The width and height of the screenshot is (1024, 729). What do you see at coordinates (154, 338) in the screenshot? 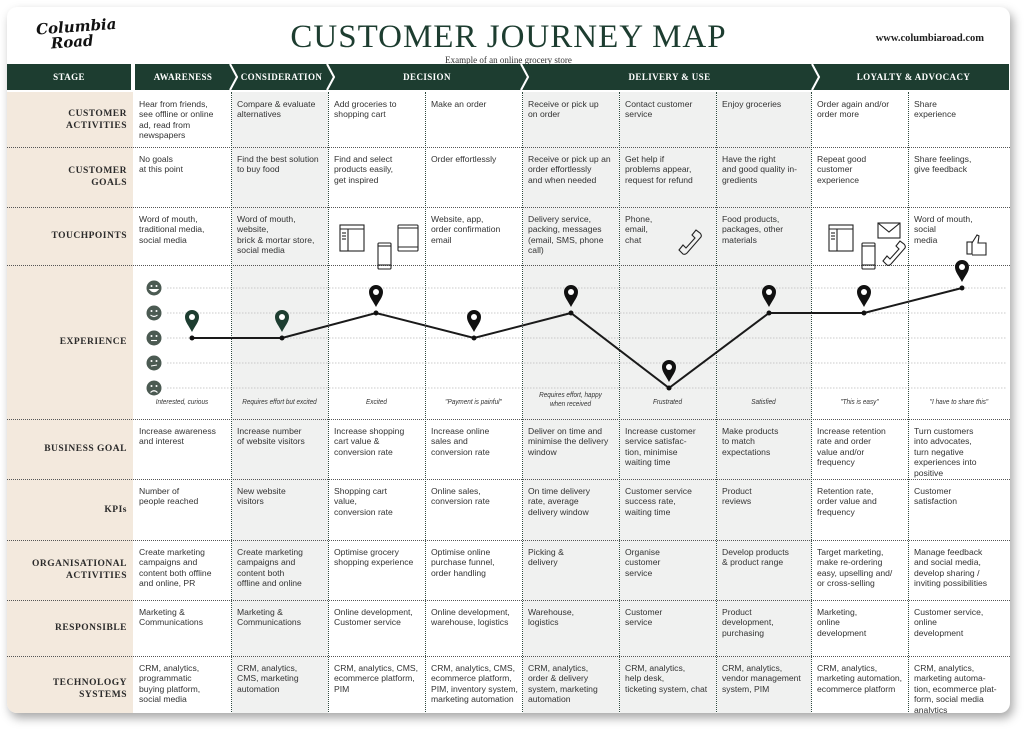
I see `neutral-face-icon` at bounding box center [154, 338].